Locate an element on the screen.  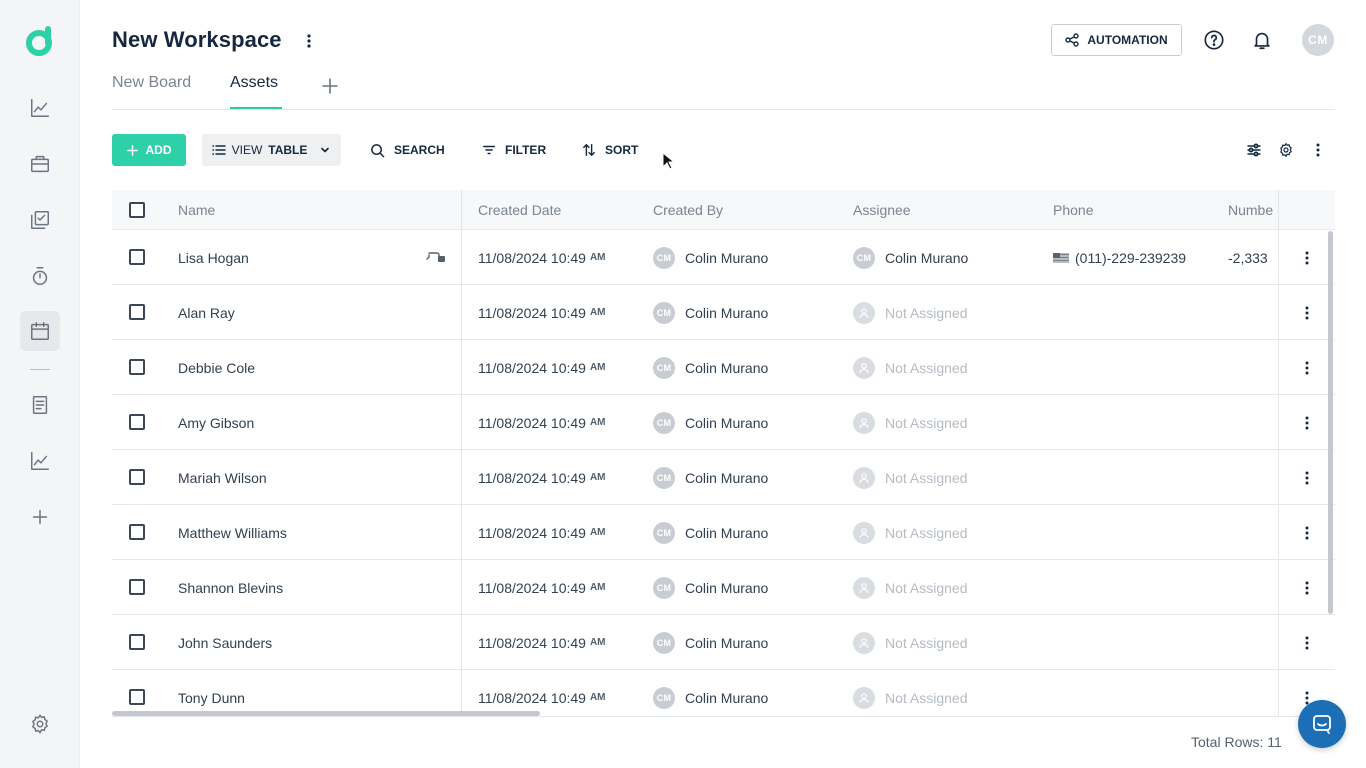
cell-name: Alan Ray is located at coordinates (206, 312).